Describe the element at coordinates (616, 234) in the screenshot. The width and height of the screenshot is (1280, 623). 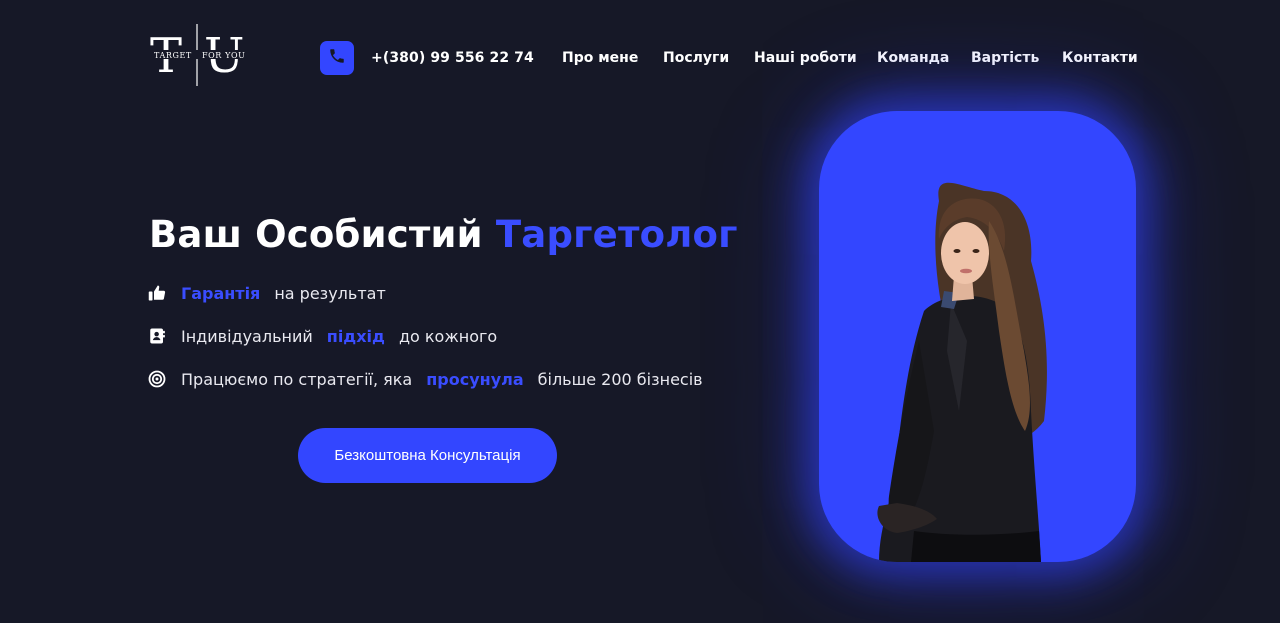
I see `hero-title-accent: Таргетолог` at that location.